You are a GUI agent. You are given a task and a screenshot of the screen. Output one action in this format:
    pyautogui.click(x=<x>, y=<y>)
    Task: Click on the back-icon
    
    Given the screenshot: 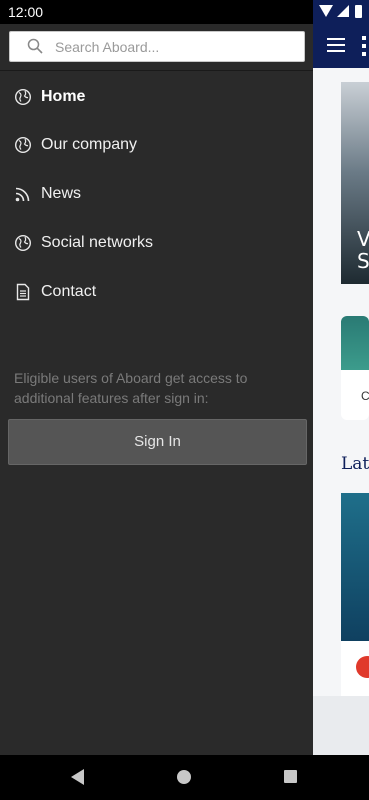 What is the action you would take?
    pyautogui.click(x=77, y=777)
    